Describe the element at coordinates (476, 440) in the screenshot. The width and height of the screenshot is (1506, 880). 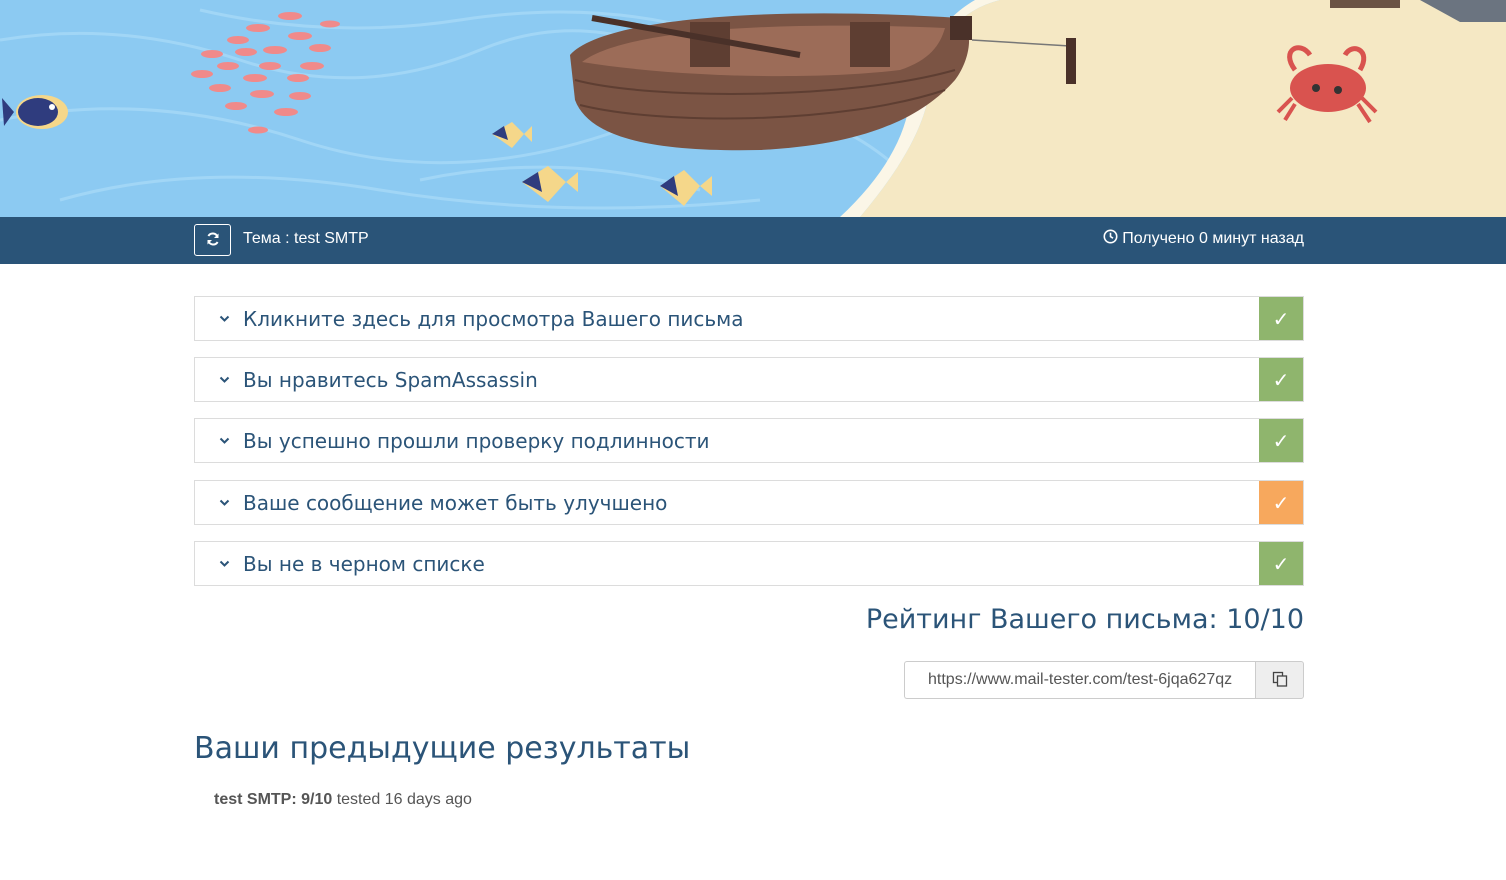
I see `panel-title: Вы успешно прошли проверку подлинности` at that location.